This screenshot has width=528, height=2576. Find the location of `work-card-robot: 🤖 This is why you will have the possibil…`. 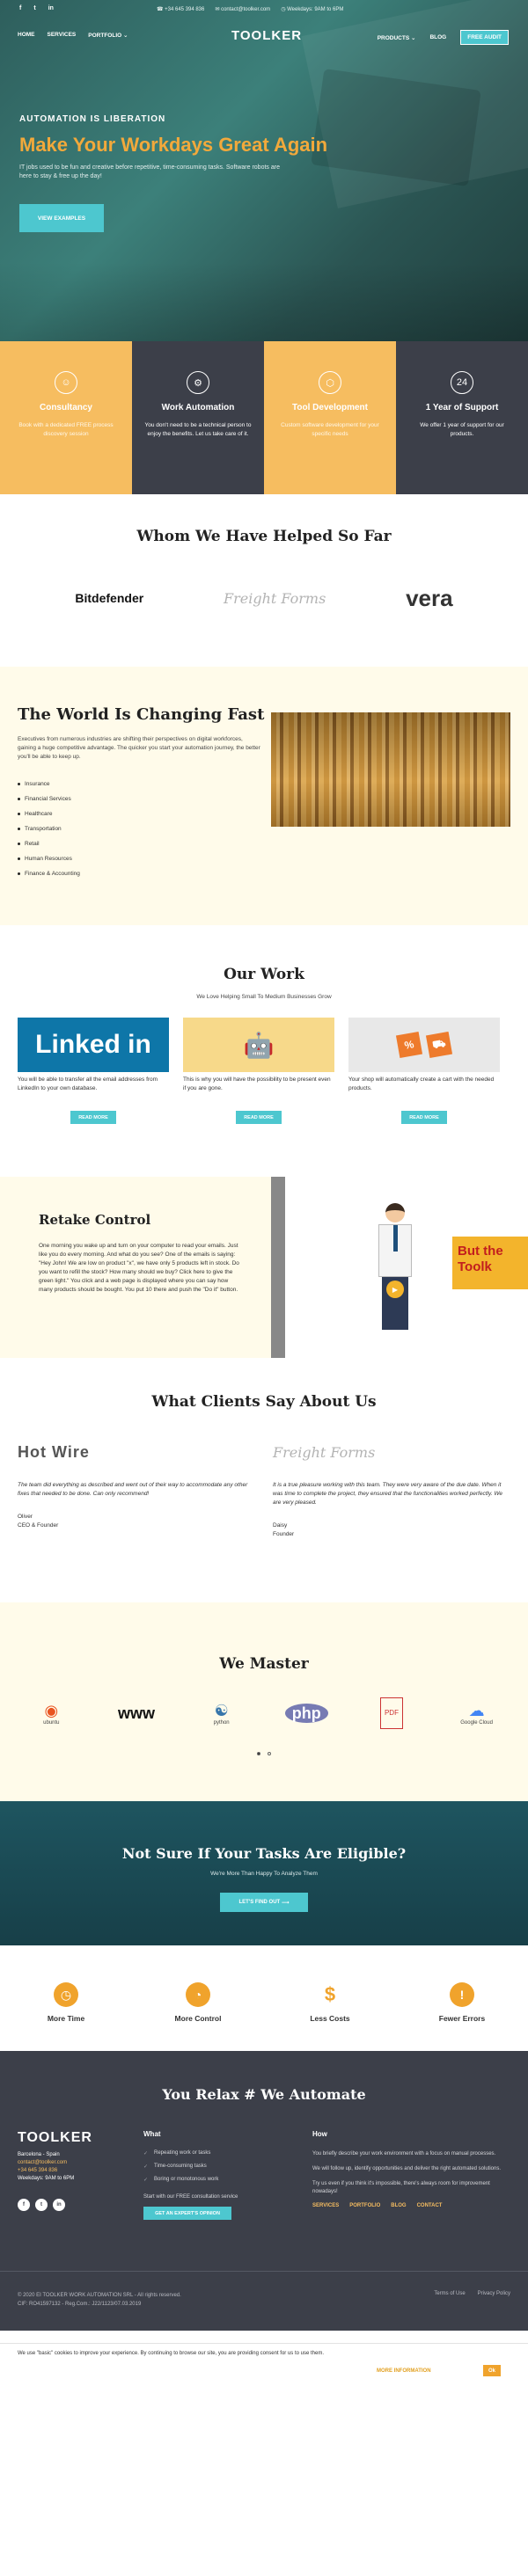

work-card-robot: 🤖 This is why you will have the possibil… is located at coordinates (258, 1071).